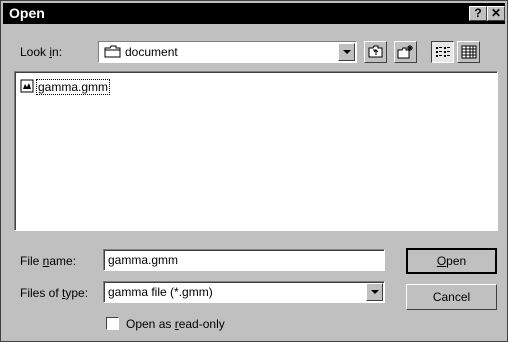  What do you see at coordinates (113, 53) in the screenshot?
I see `folder-icon` at bounding box center [113, 53].